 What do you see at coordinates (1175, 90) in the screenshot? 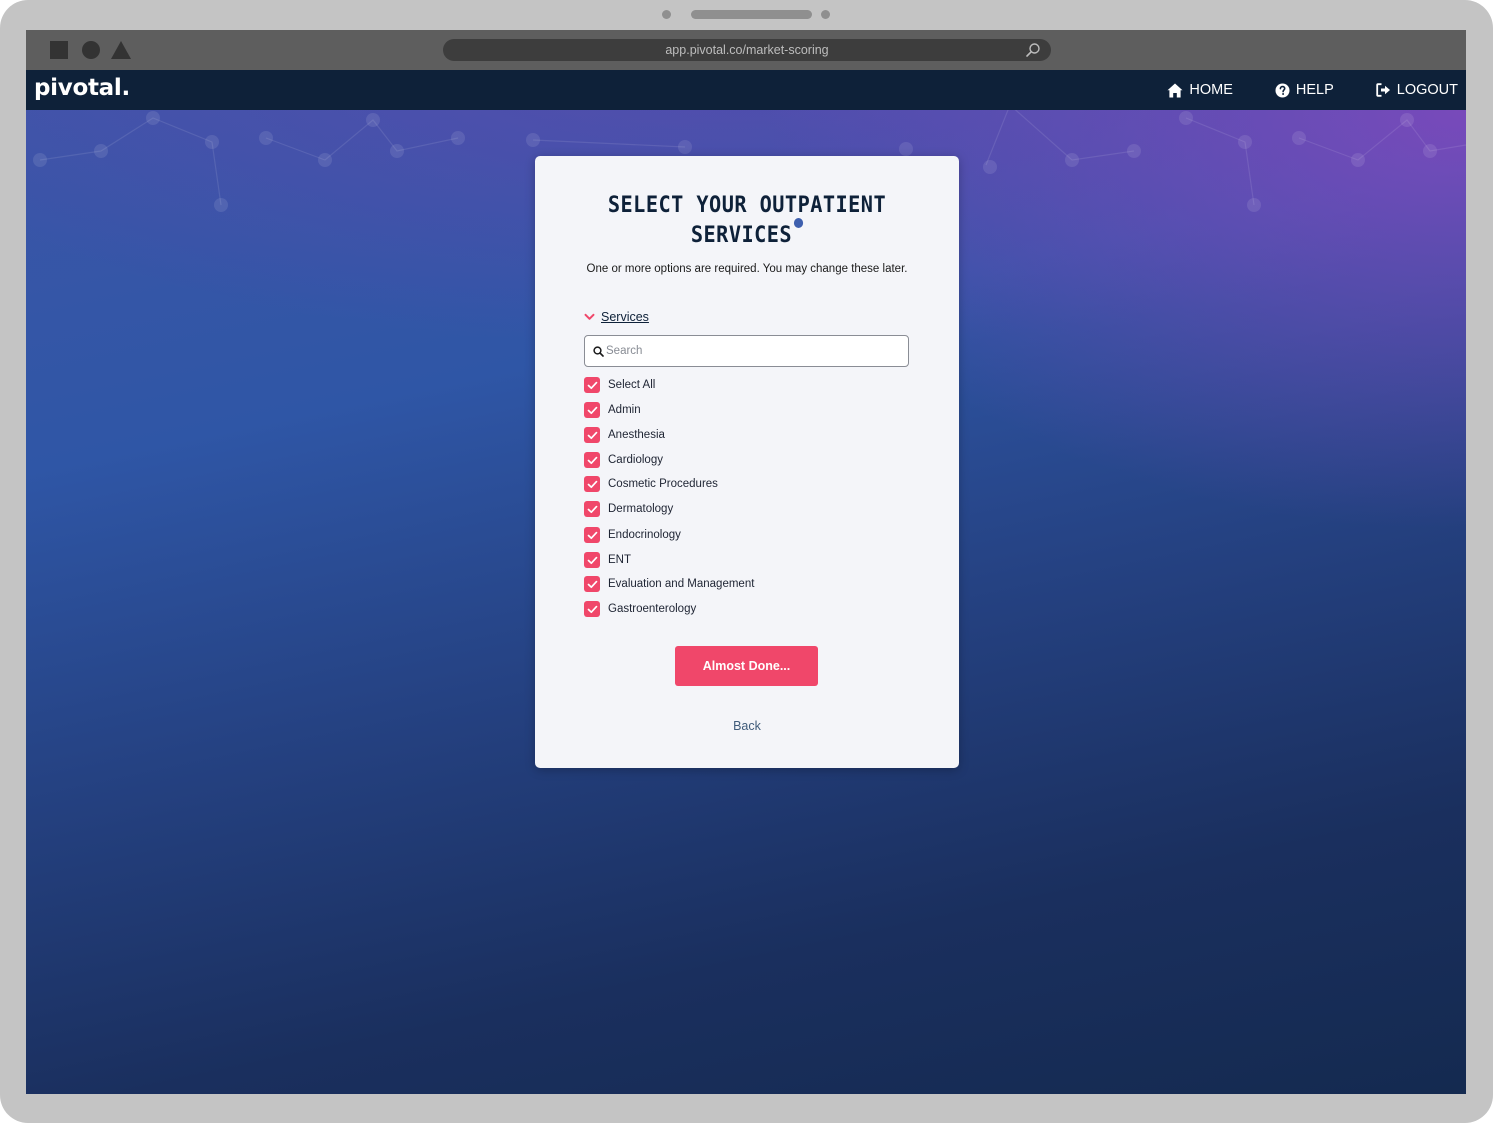
I see `home-icon` at bounding box center [1175, 90].